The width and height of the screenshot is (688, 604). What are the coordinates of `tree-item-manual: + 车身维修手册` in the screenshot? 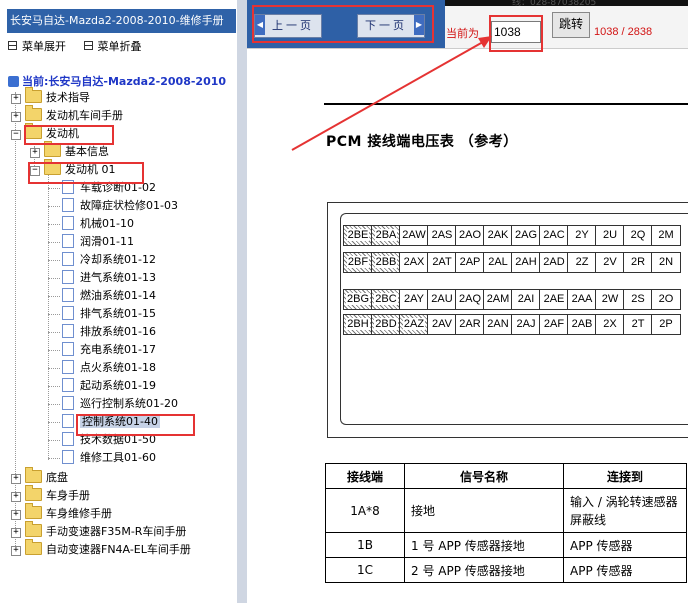 It's located at (61, 512).